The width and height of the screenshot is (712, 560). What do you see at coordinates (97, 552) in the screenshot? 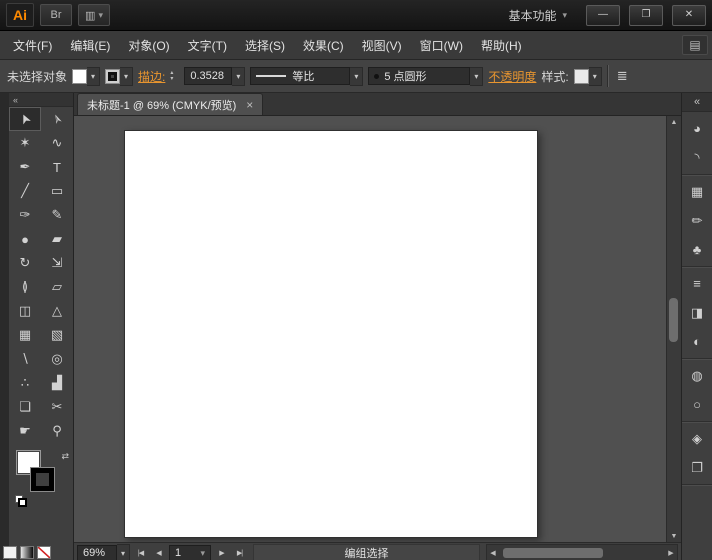
I see `zoom-value: 69%` at bounding box center [97, 552].